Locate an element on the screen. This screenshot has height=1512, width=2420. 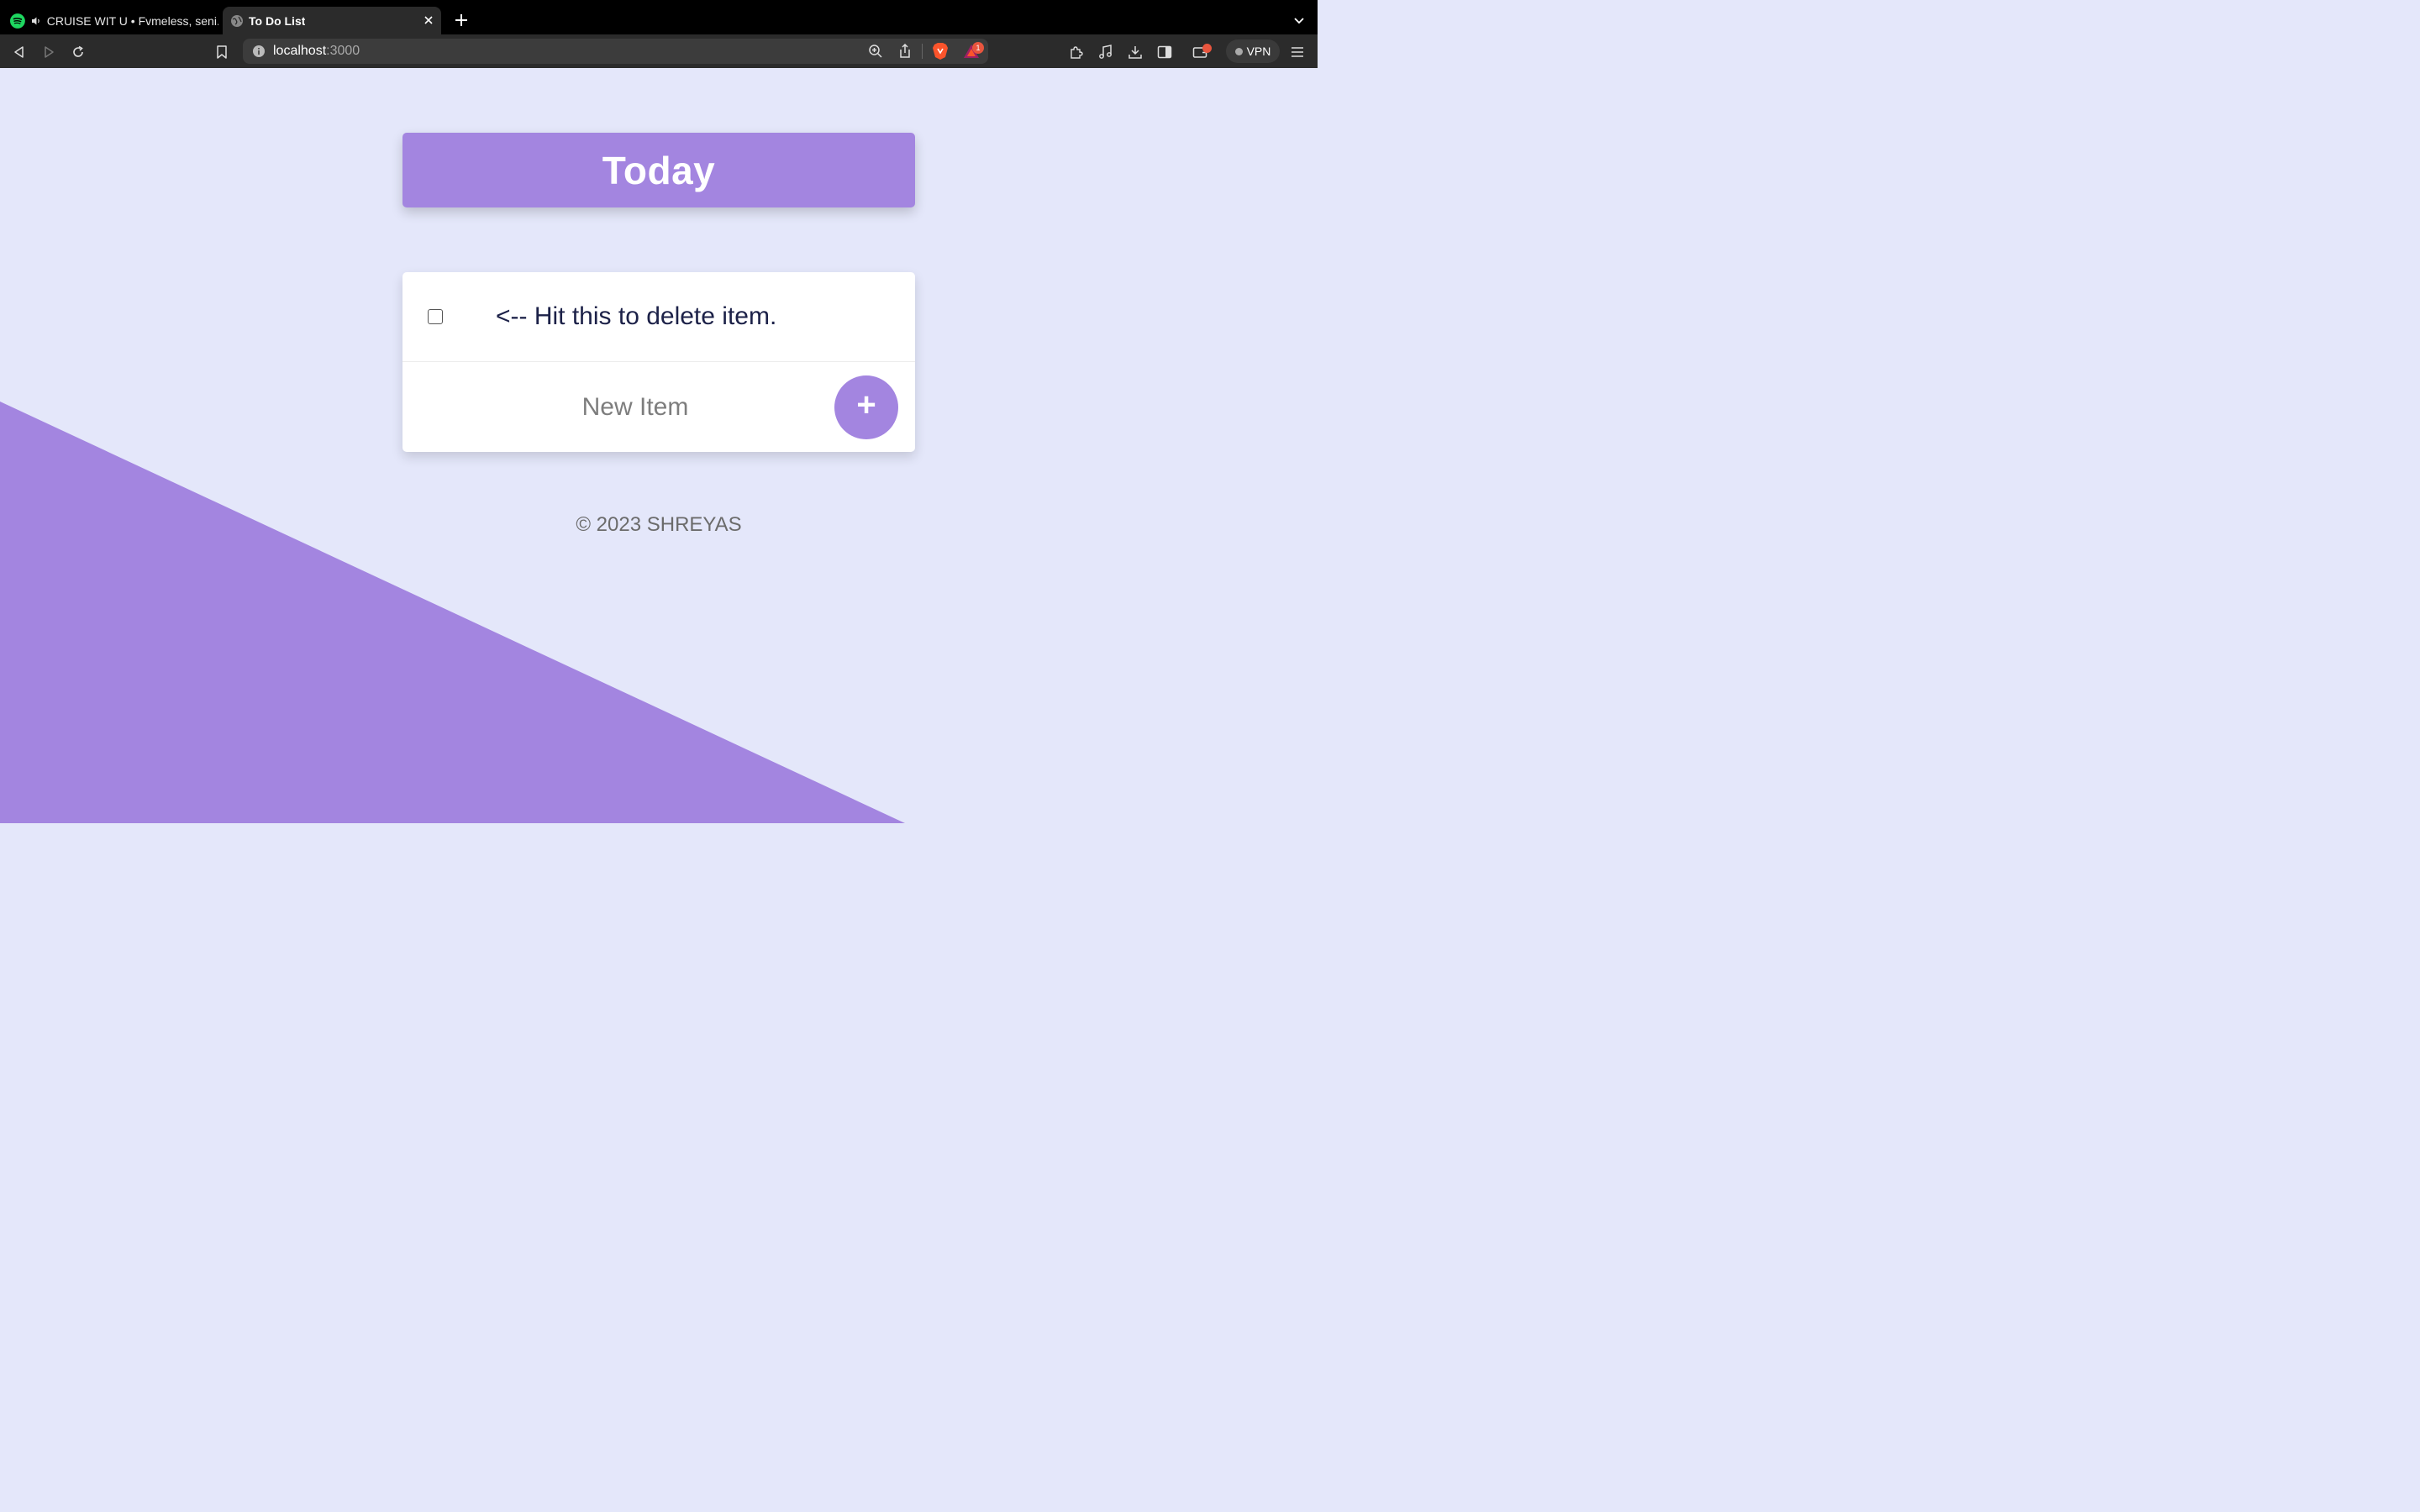
download-icon is located at coordinates (1135, 52).